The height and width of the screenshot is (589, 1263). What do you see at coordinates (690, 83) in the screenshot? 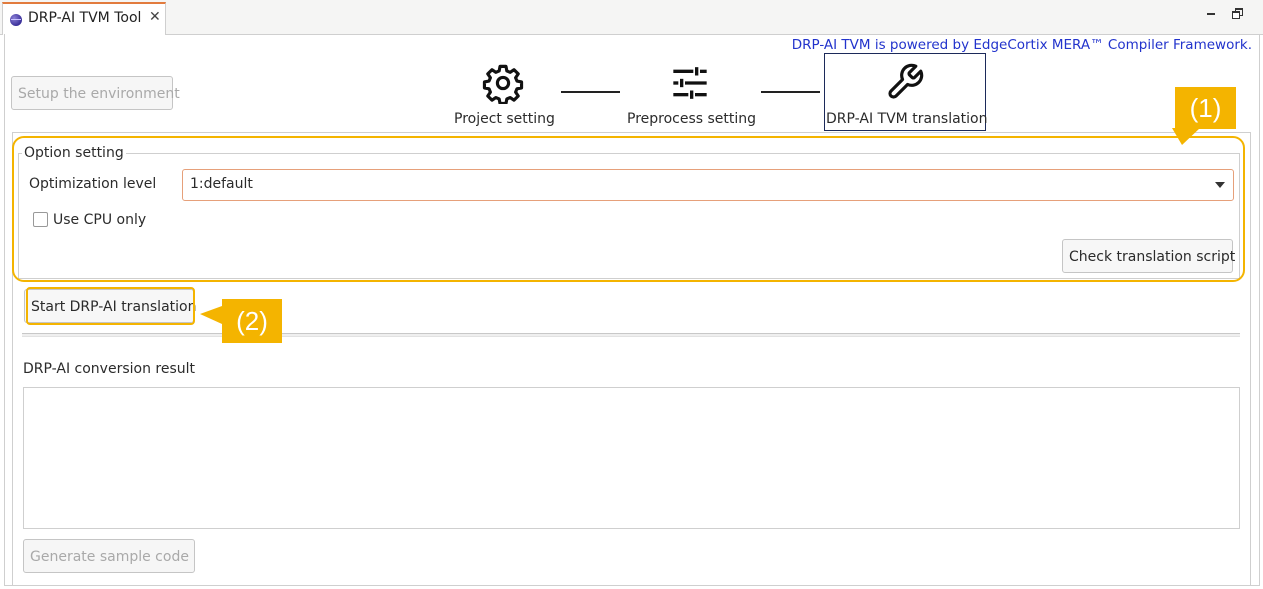
I see `sliders-icon` at bounding box center [690, 83].